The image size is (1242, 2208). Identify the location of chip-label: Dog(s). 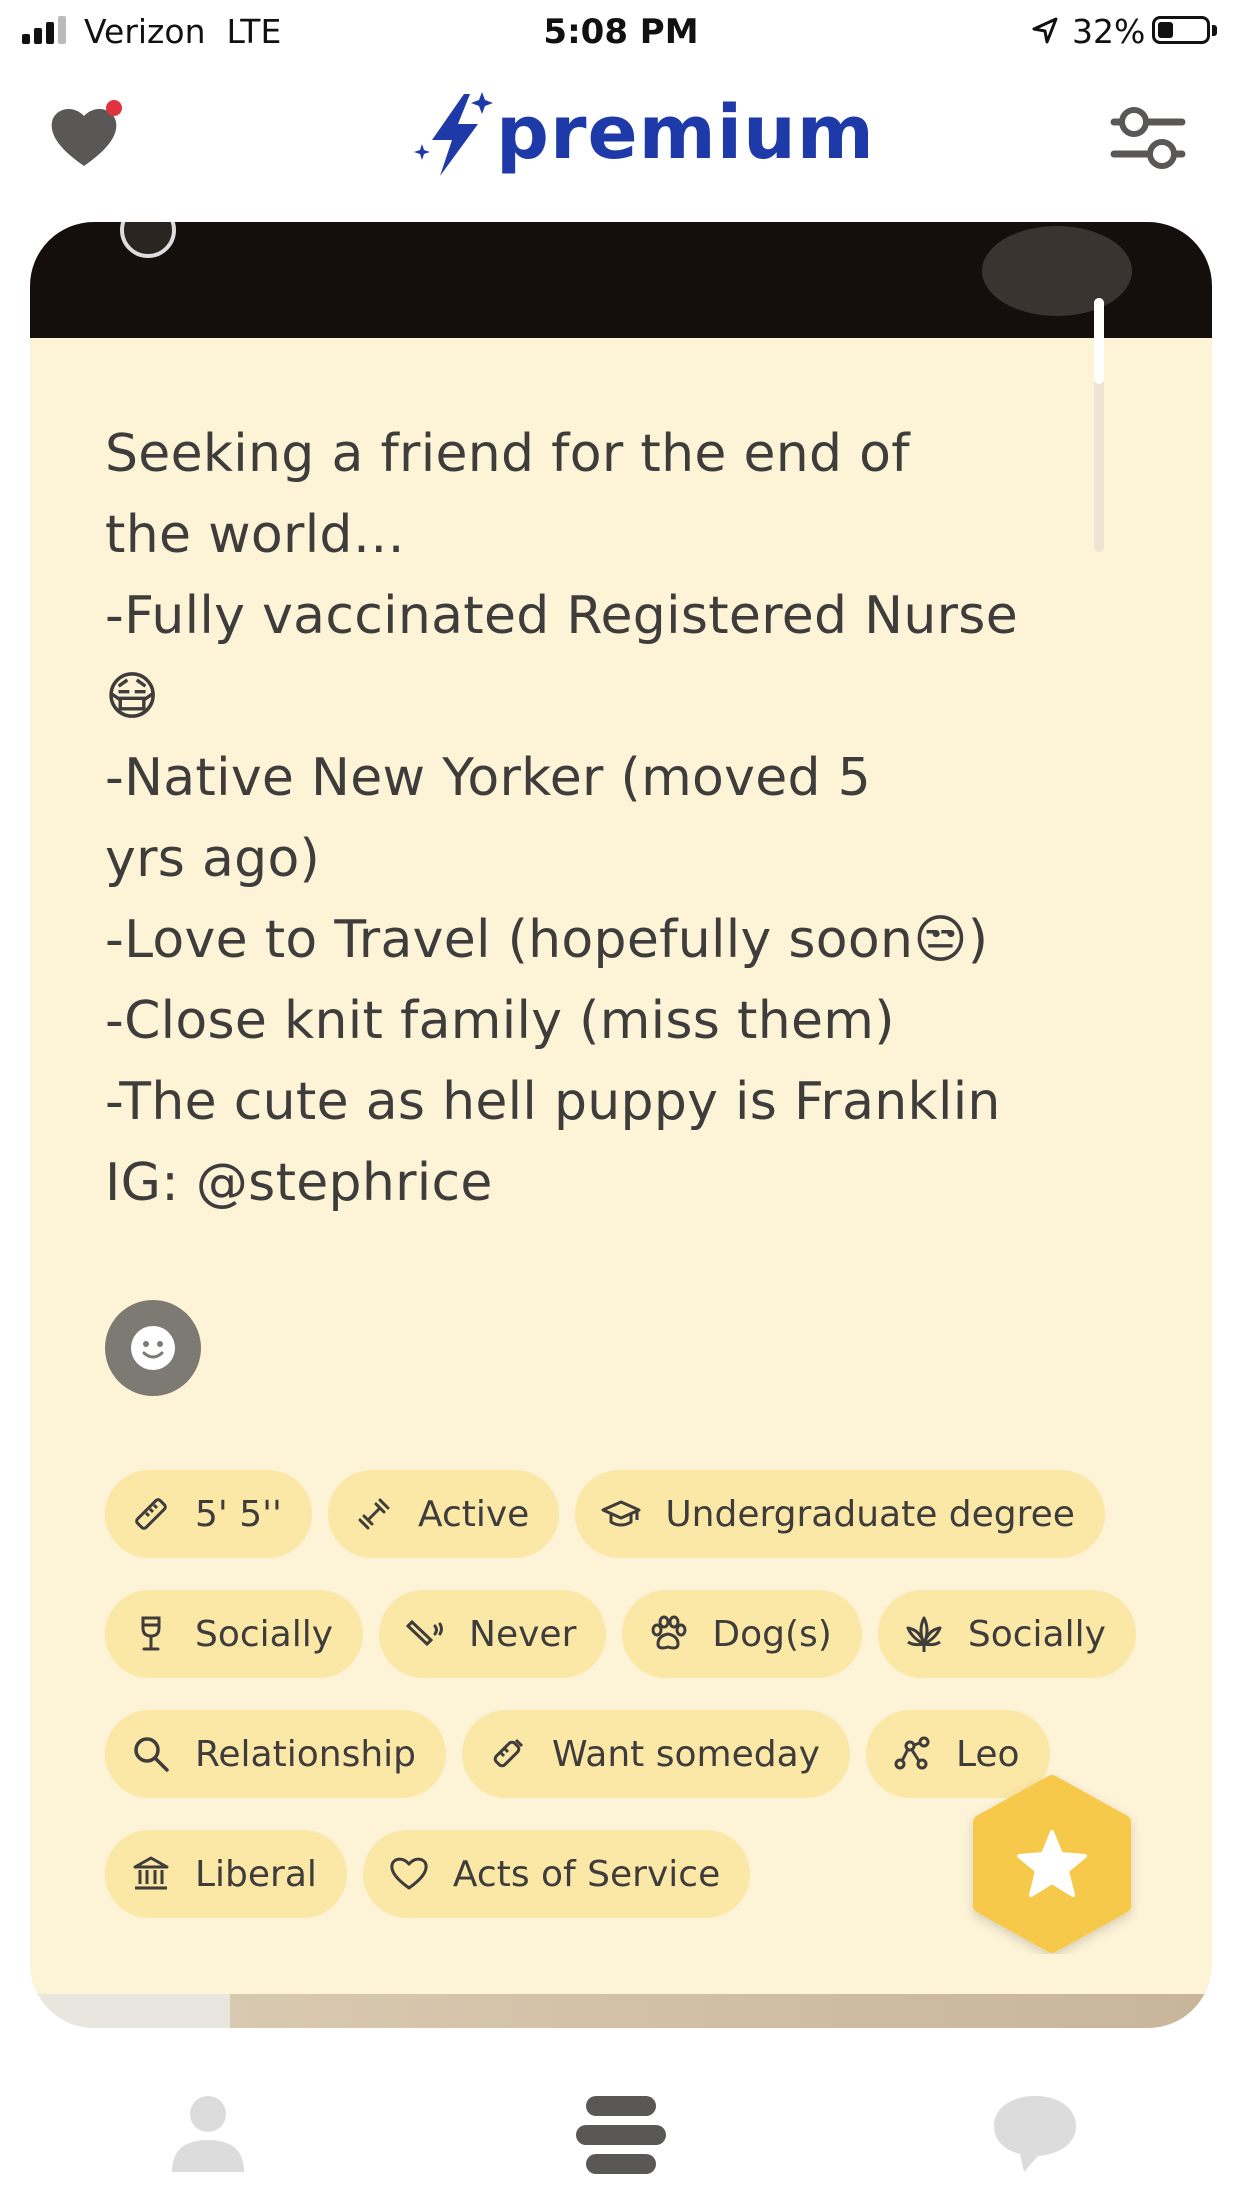
(772, 1634).